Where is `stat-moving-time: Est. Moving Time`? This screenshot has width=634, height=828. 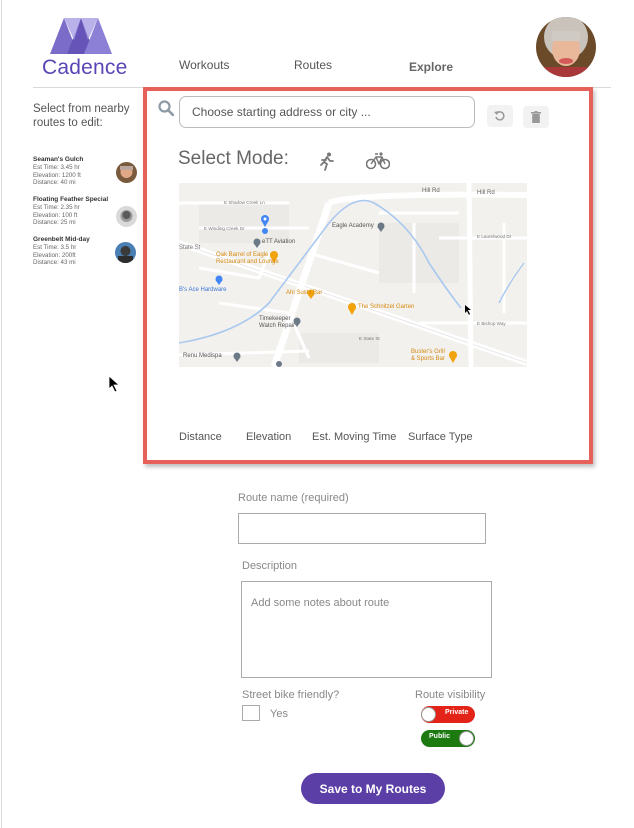
stat-moving-time: Est. Moving Time is located at coordinates (354, 437).